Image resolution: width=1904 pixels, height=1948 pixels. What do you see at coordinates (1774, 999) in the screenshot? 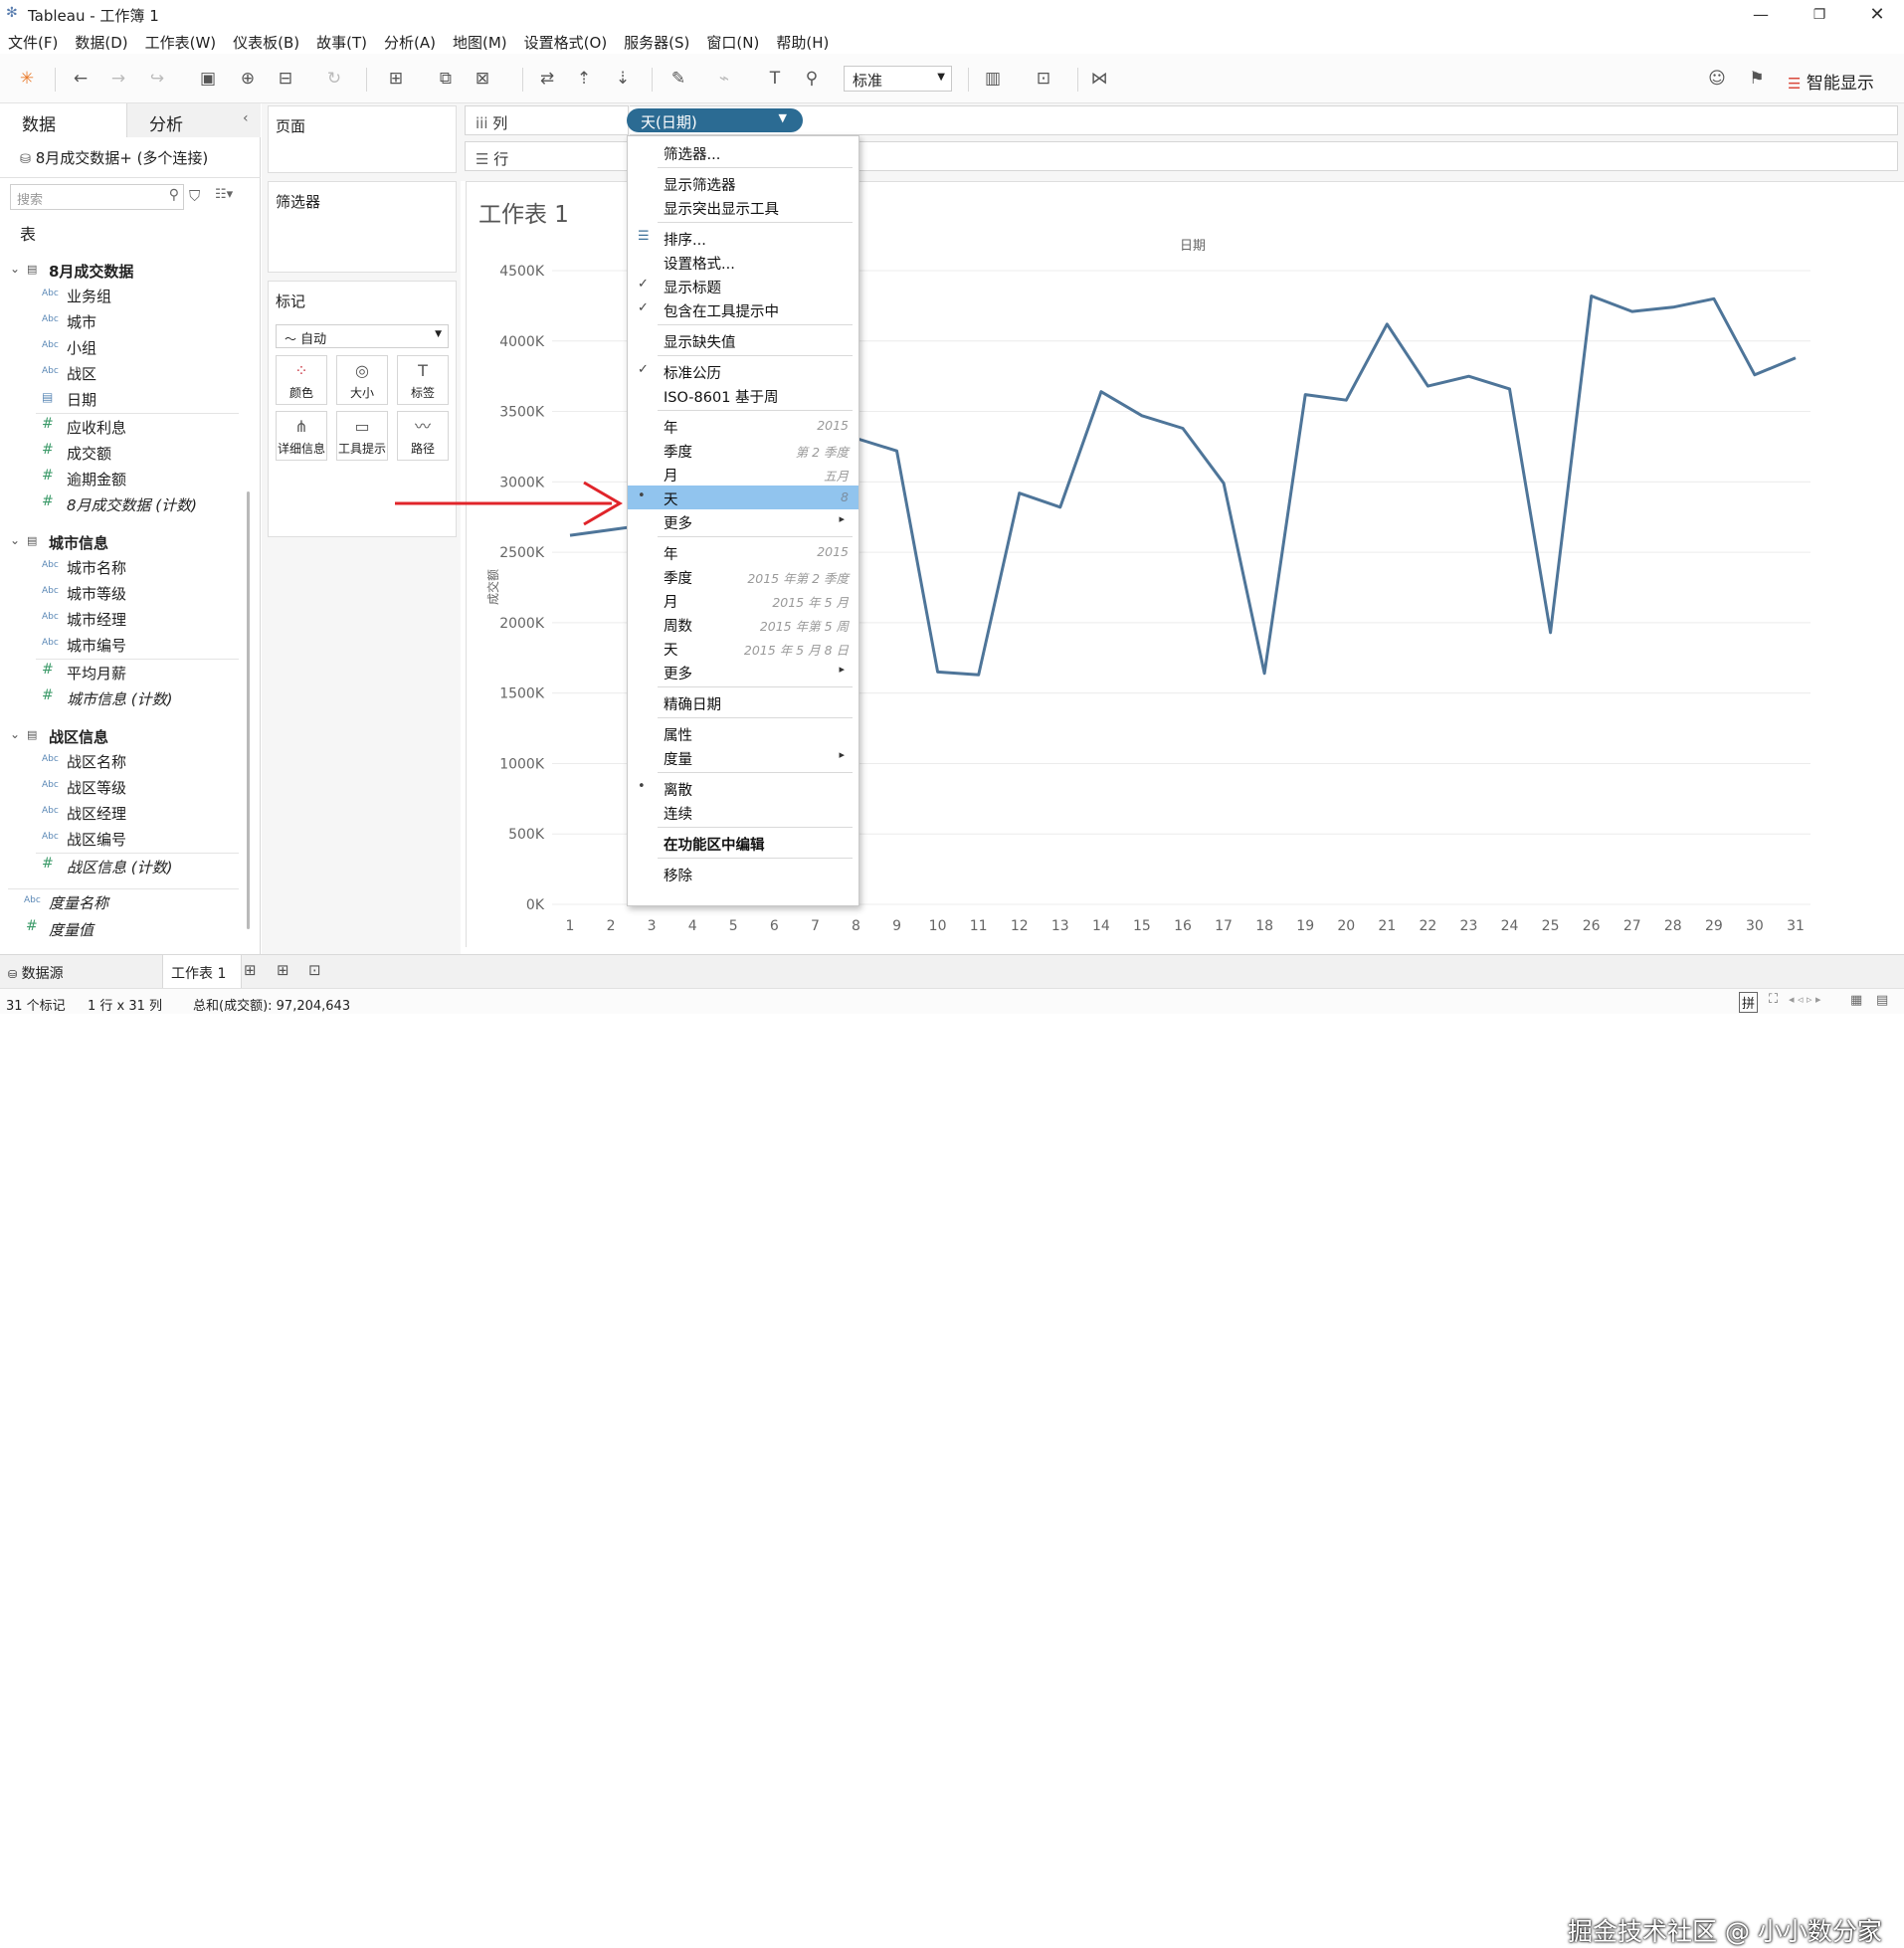
I see `nav-icon: ⛶` at bounding box center [1774, 999].